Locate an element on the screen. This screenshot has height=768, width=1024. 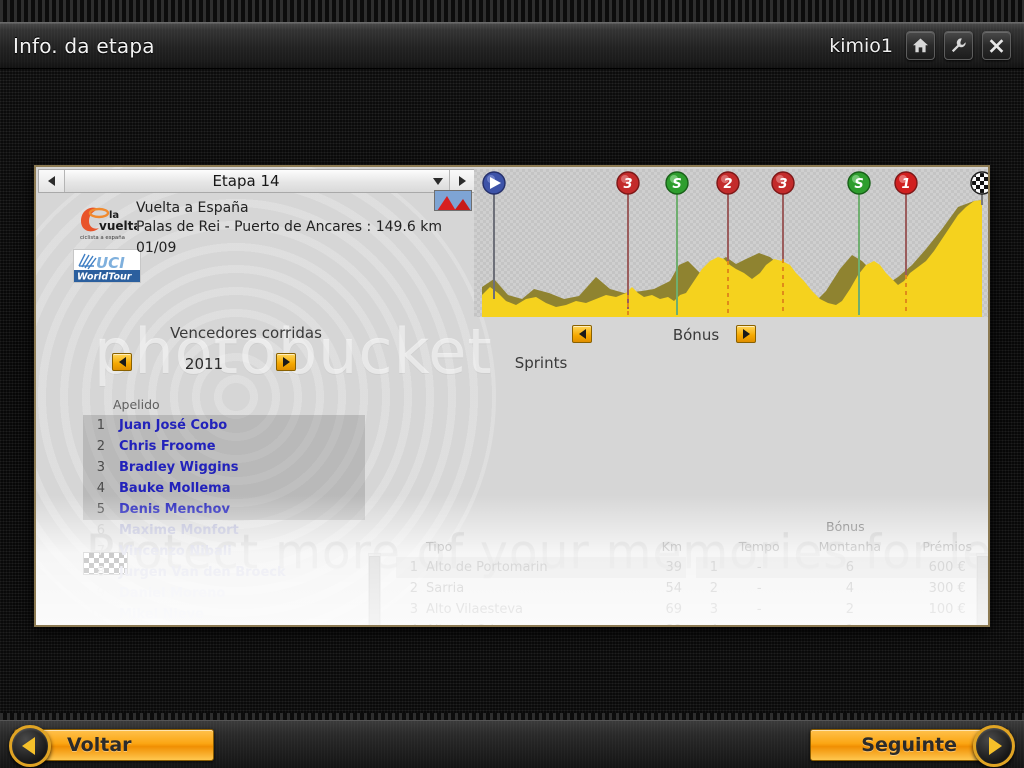
marker-mountain-3b-icon: 3 is located at coordinates (783, 183).